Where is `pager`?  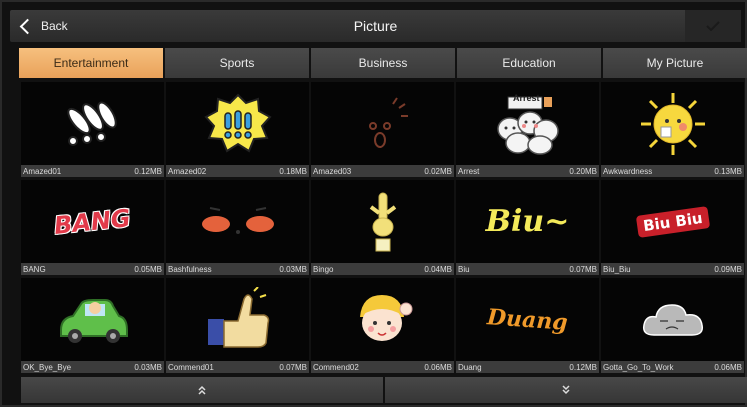 pager is located at coordinates (384, 390).